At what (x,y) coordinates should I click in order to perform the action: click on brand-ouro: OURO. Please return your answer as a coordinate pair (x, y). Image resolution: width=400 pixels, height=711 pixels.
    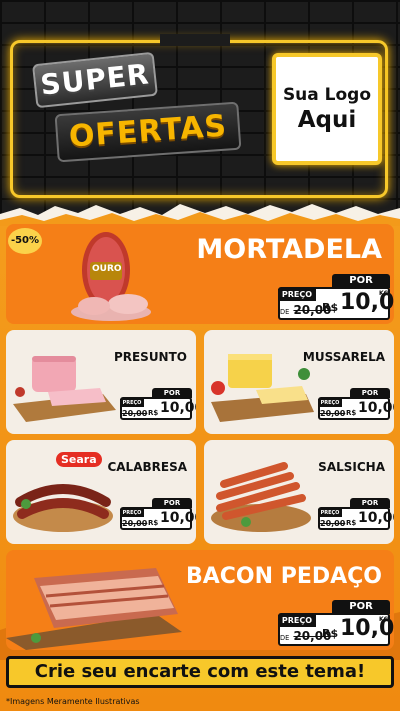
    Looking at the image, I should click on (107, 269).